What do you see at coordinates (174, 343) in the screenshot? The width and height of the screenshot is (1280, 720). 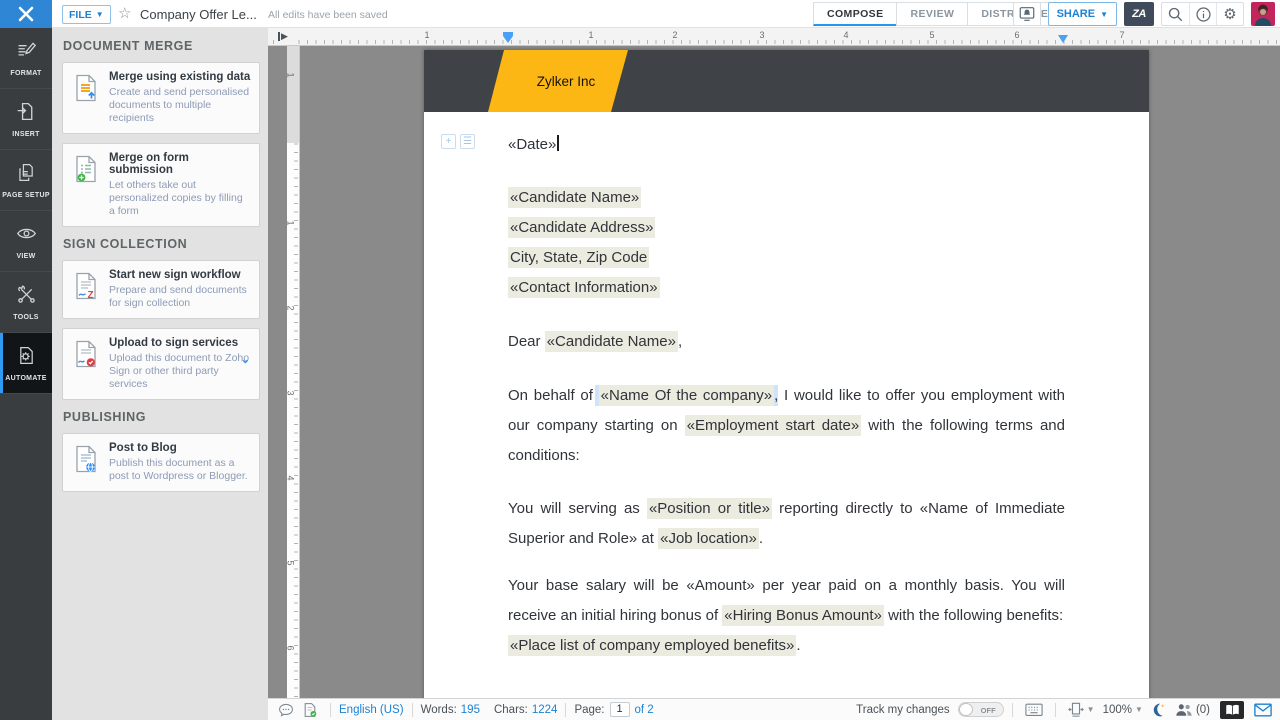 I see `card-title: Upload to sign services` at bounding box center [174, 343].